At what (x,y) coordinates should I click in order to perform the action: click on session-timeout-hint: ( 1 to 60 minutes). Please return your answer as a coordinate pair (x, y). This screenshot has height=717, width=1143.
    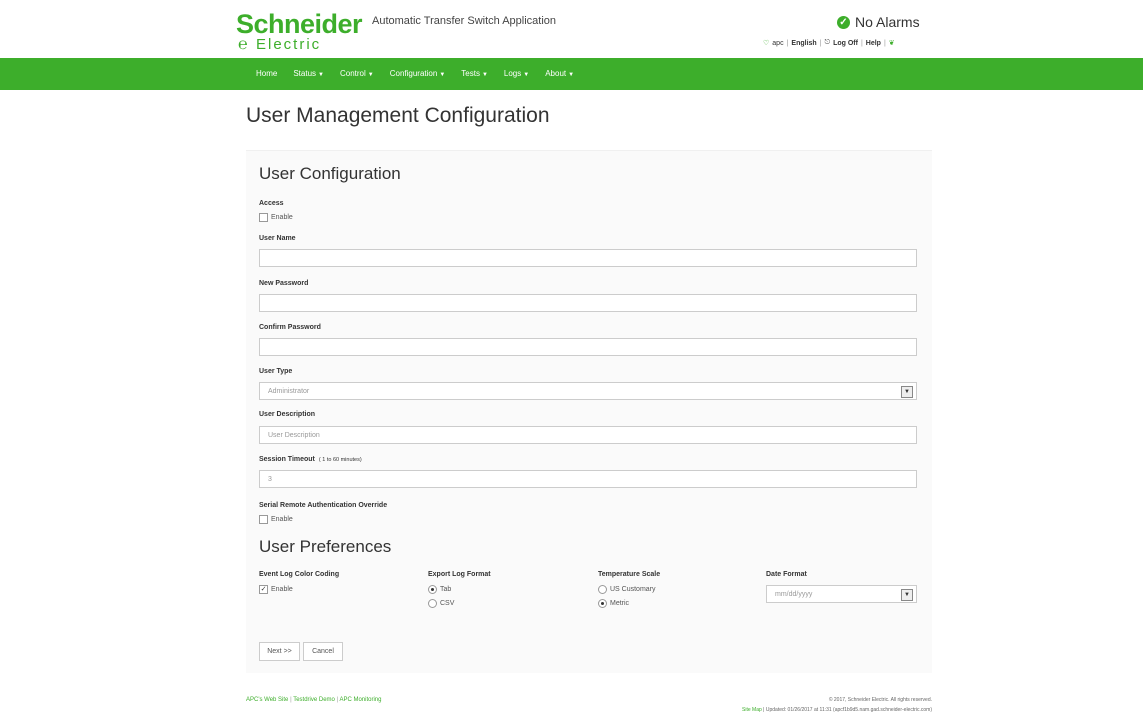
    Looking at the image, I should click on (340, 460).